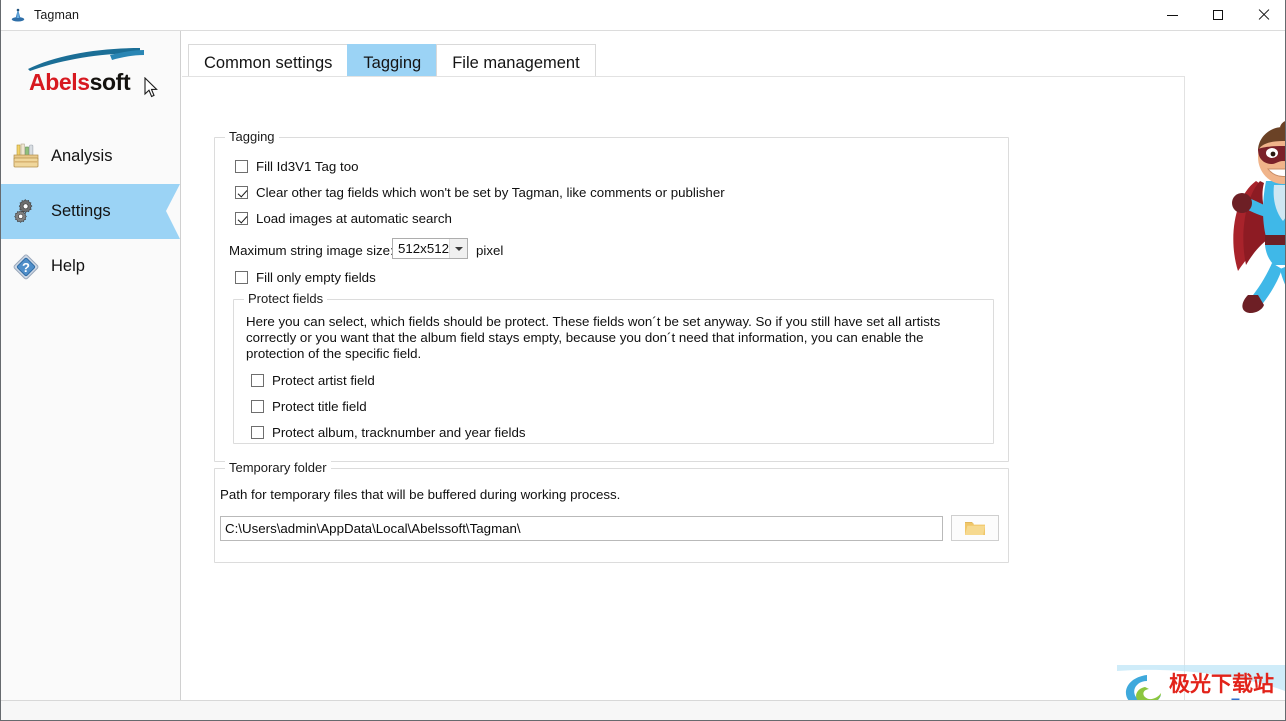 This screenshot has width=1286, height=721. What do you see at coordinates (286, 298) in the screenshot?
I see `protect-fields-group-title: Protect fields` at bounding box center [286, 298].